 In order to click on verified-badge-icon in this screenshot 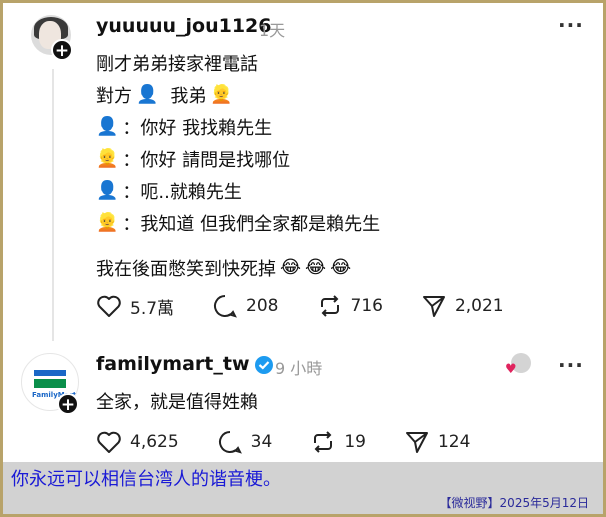, I will do `click(264, 367)`.